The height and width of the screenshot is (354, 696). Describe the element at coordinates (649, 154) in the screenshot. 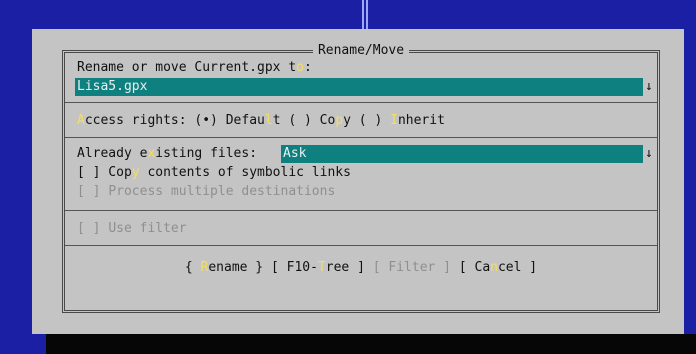

I see `existing-files-arrow-icon: ↓` at that location.